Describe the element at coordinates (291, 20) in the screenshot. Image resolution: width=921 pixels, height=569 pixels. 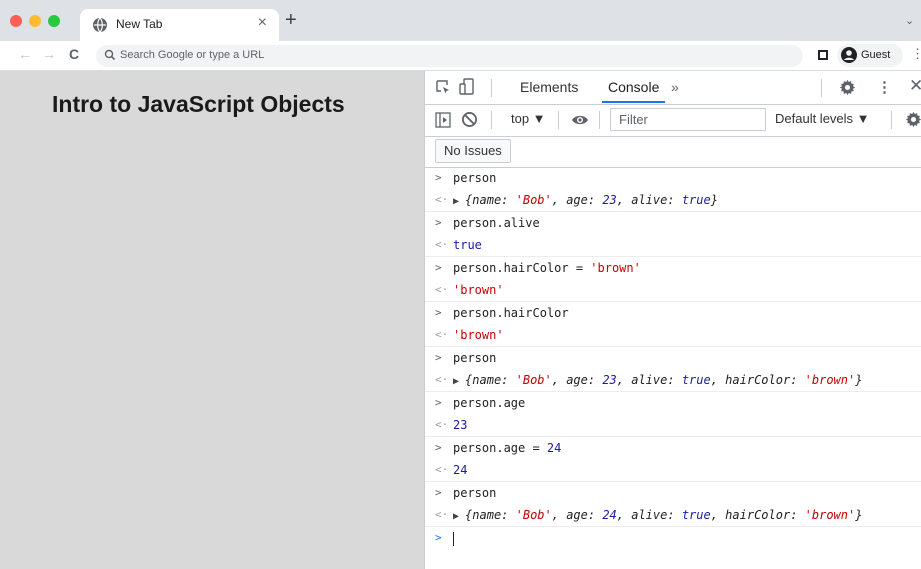
I see `new-tab-button: +` at that location.